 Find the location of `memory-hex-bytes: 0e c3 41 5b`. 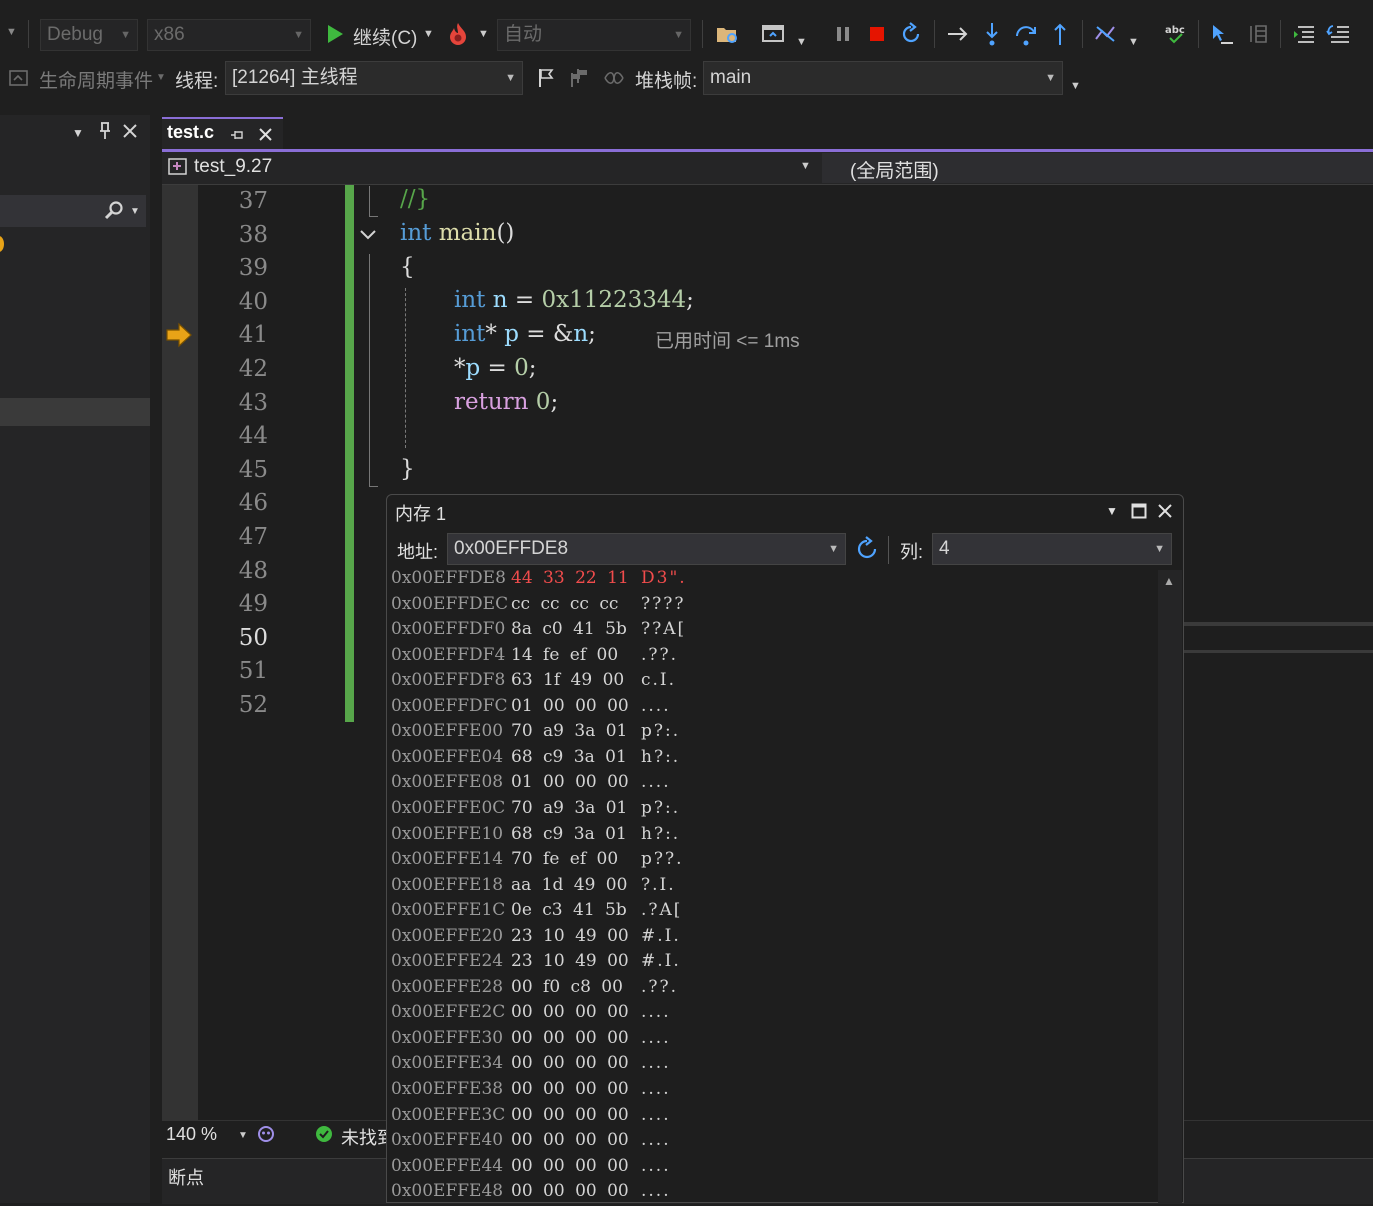

memory-hex-bytes: 0e c3 41 5b is located at coordinates (569, 910).